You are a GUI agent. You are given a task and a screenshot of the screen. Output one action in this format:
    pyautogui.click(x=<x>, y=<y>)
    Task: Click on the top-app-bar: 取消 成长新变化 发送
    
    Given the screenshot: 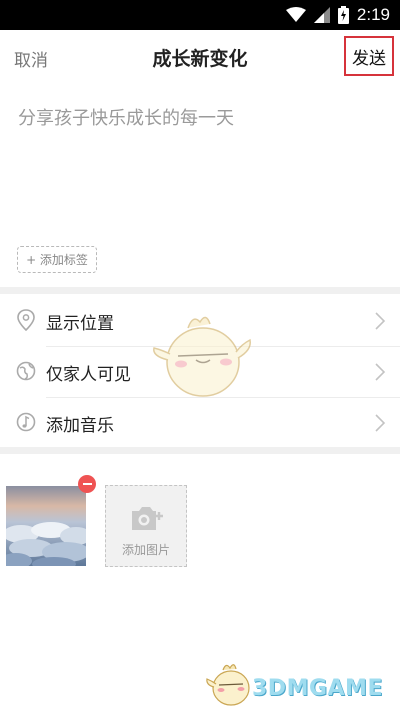 What is the action you would take?
    pyautogui.click(x=200, y=57)
    